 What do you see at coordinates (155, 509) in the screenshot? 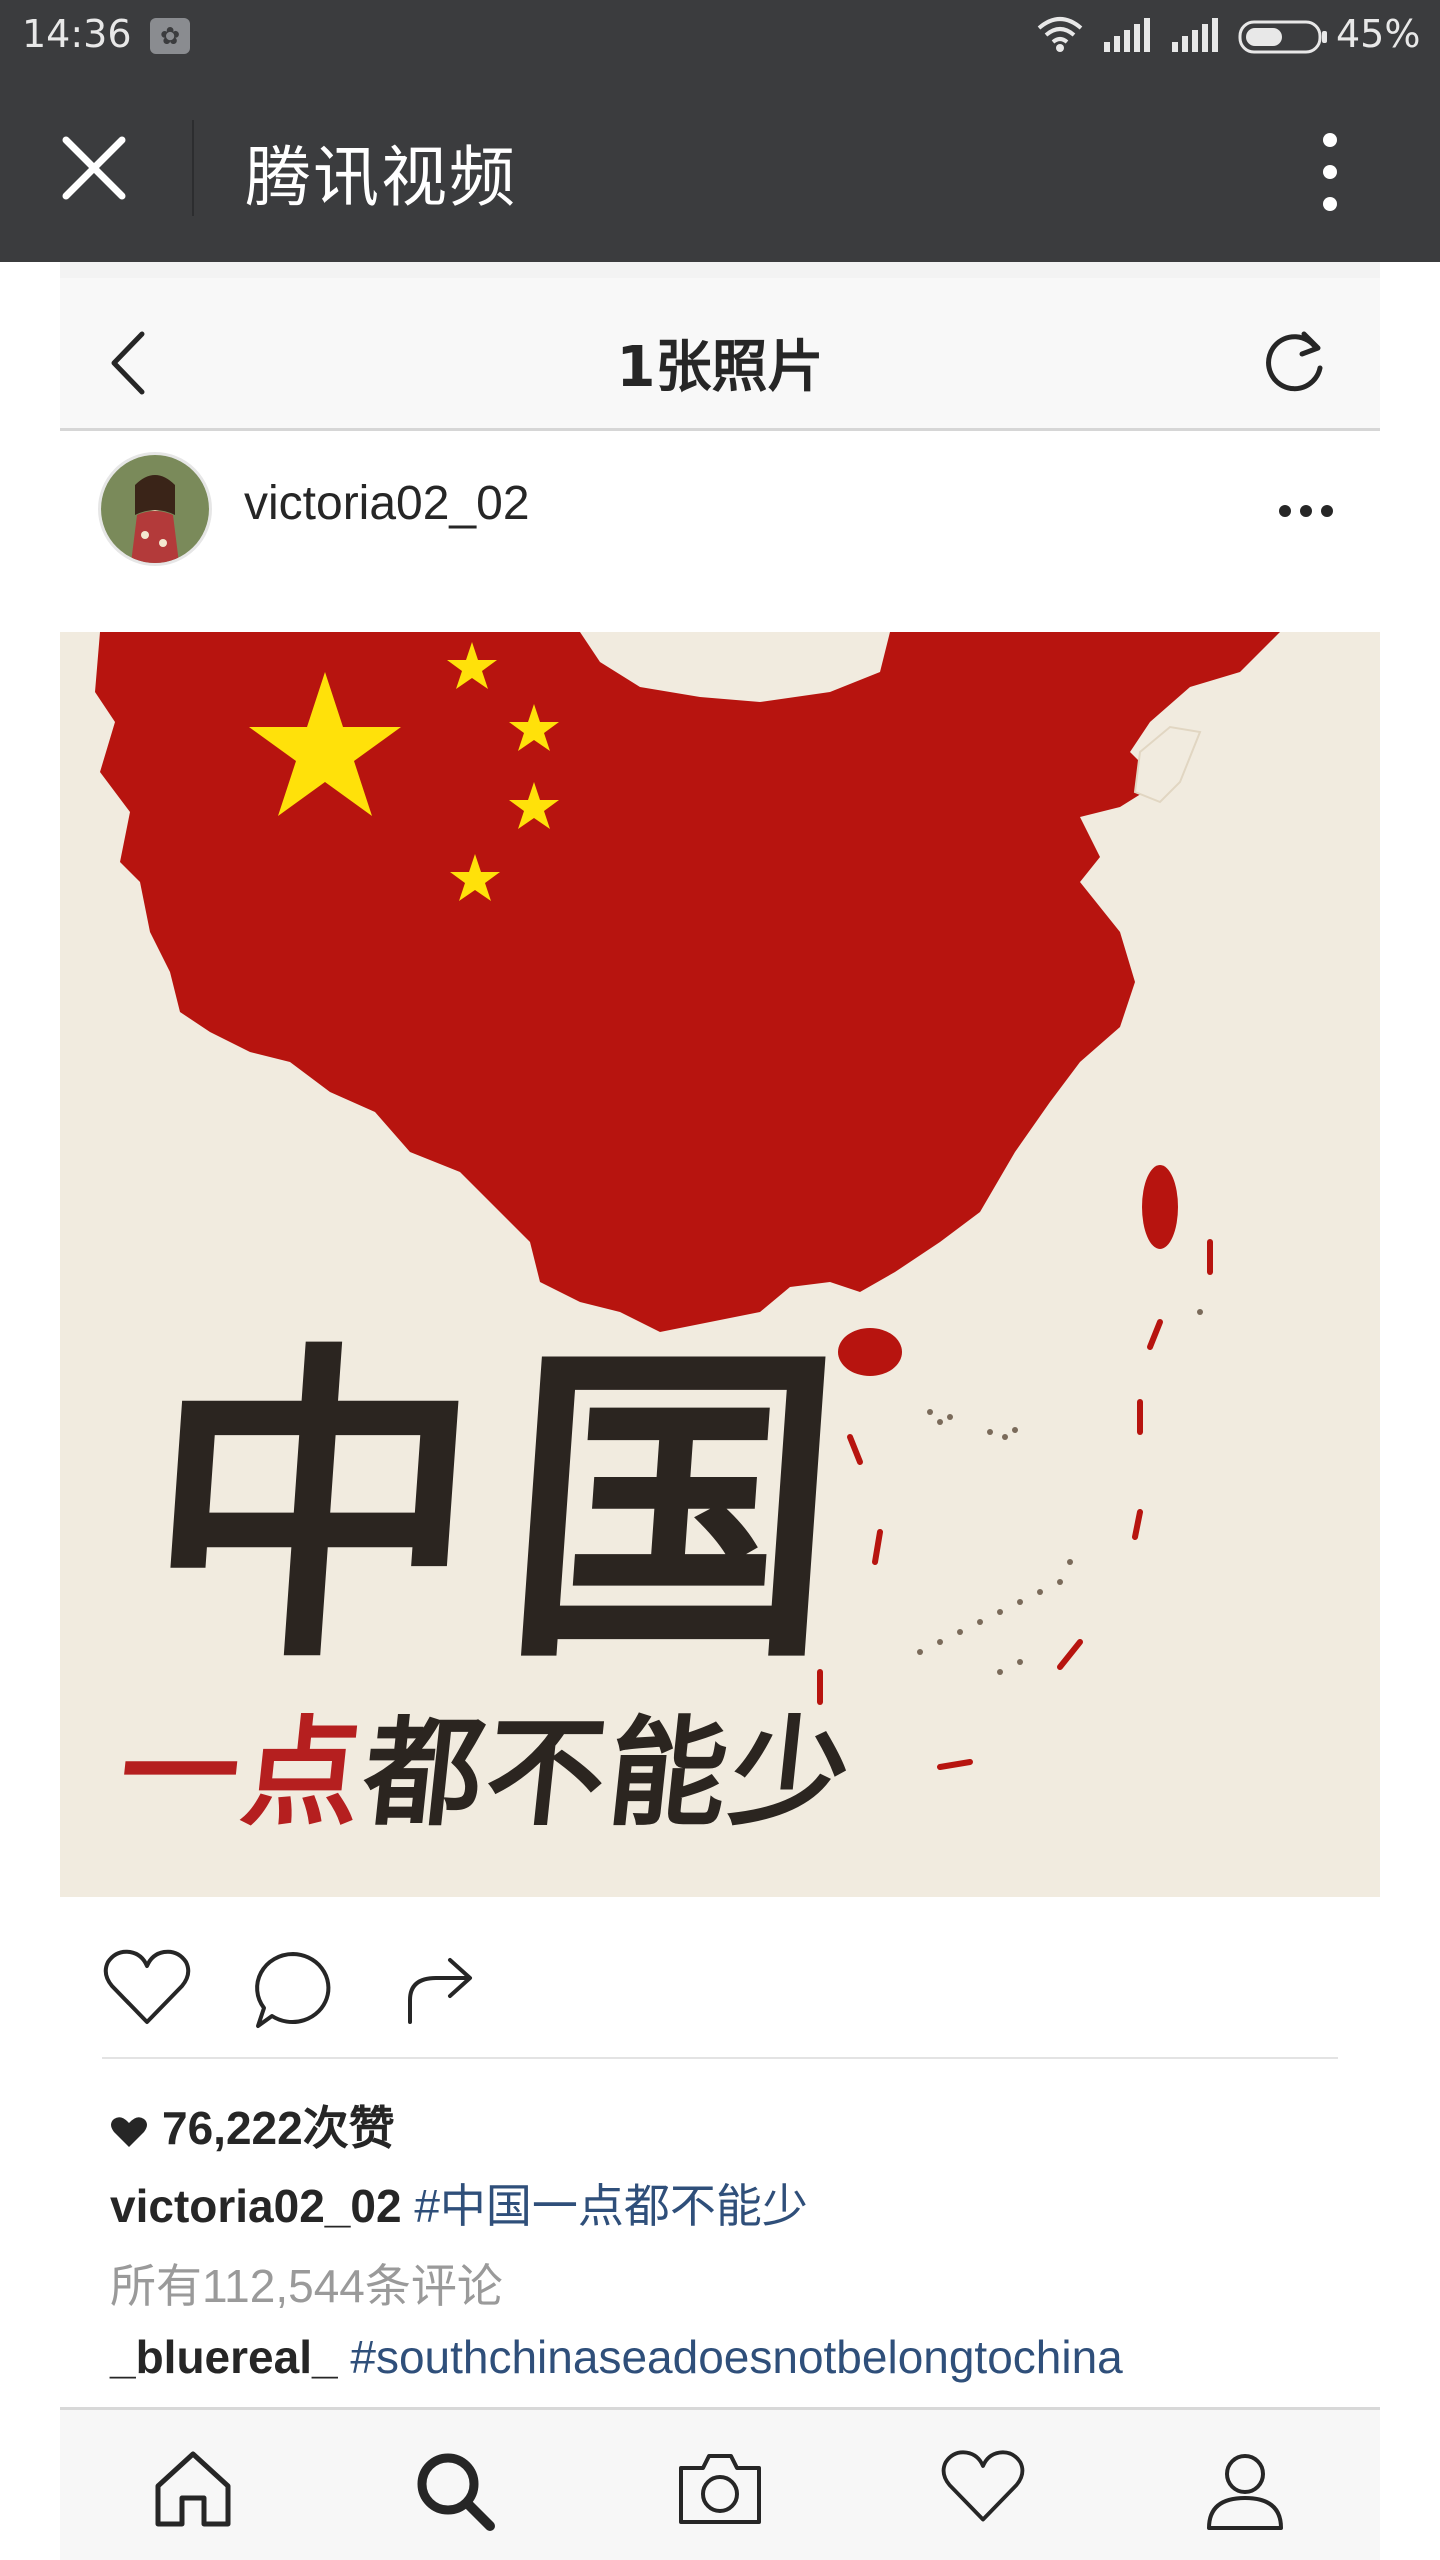
I see `avatar` at bounding box center [155, 509].